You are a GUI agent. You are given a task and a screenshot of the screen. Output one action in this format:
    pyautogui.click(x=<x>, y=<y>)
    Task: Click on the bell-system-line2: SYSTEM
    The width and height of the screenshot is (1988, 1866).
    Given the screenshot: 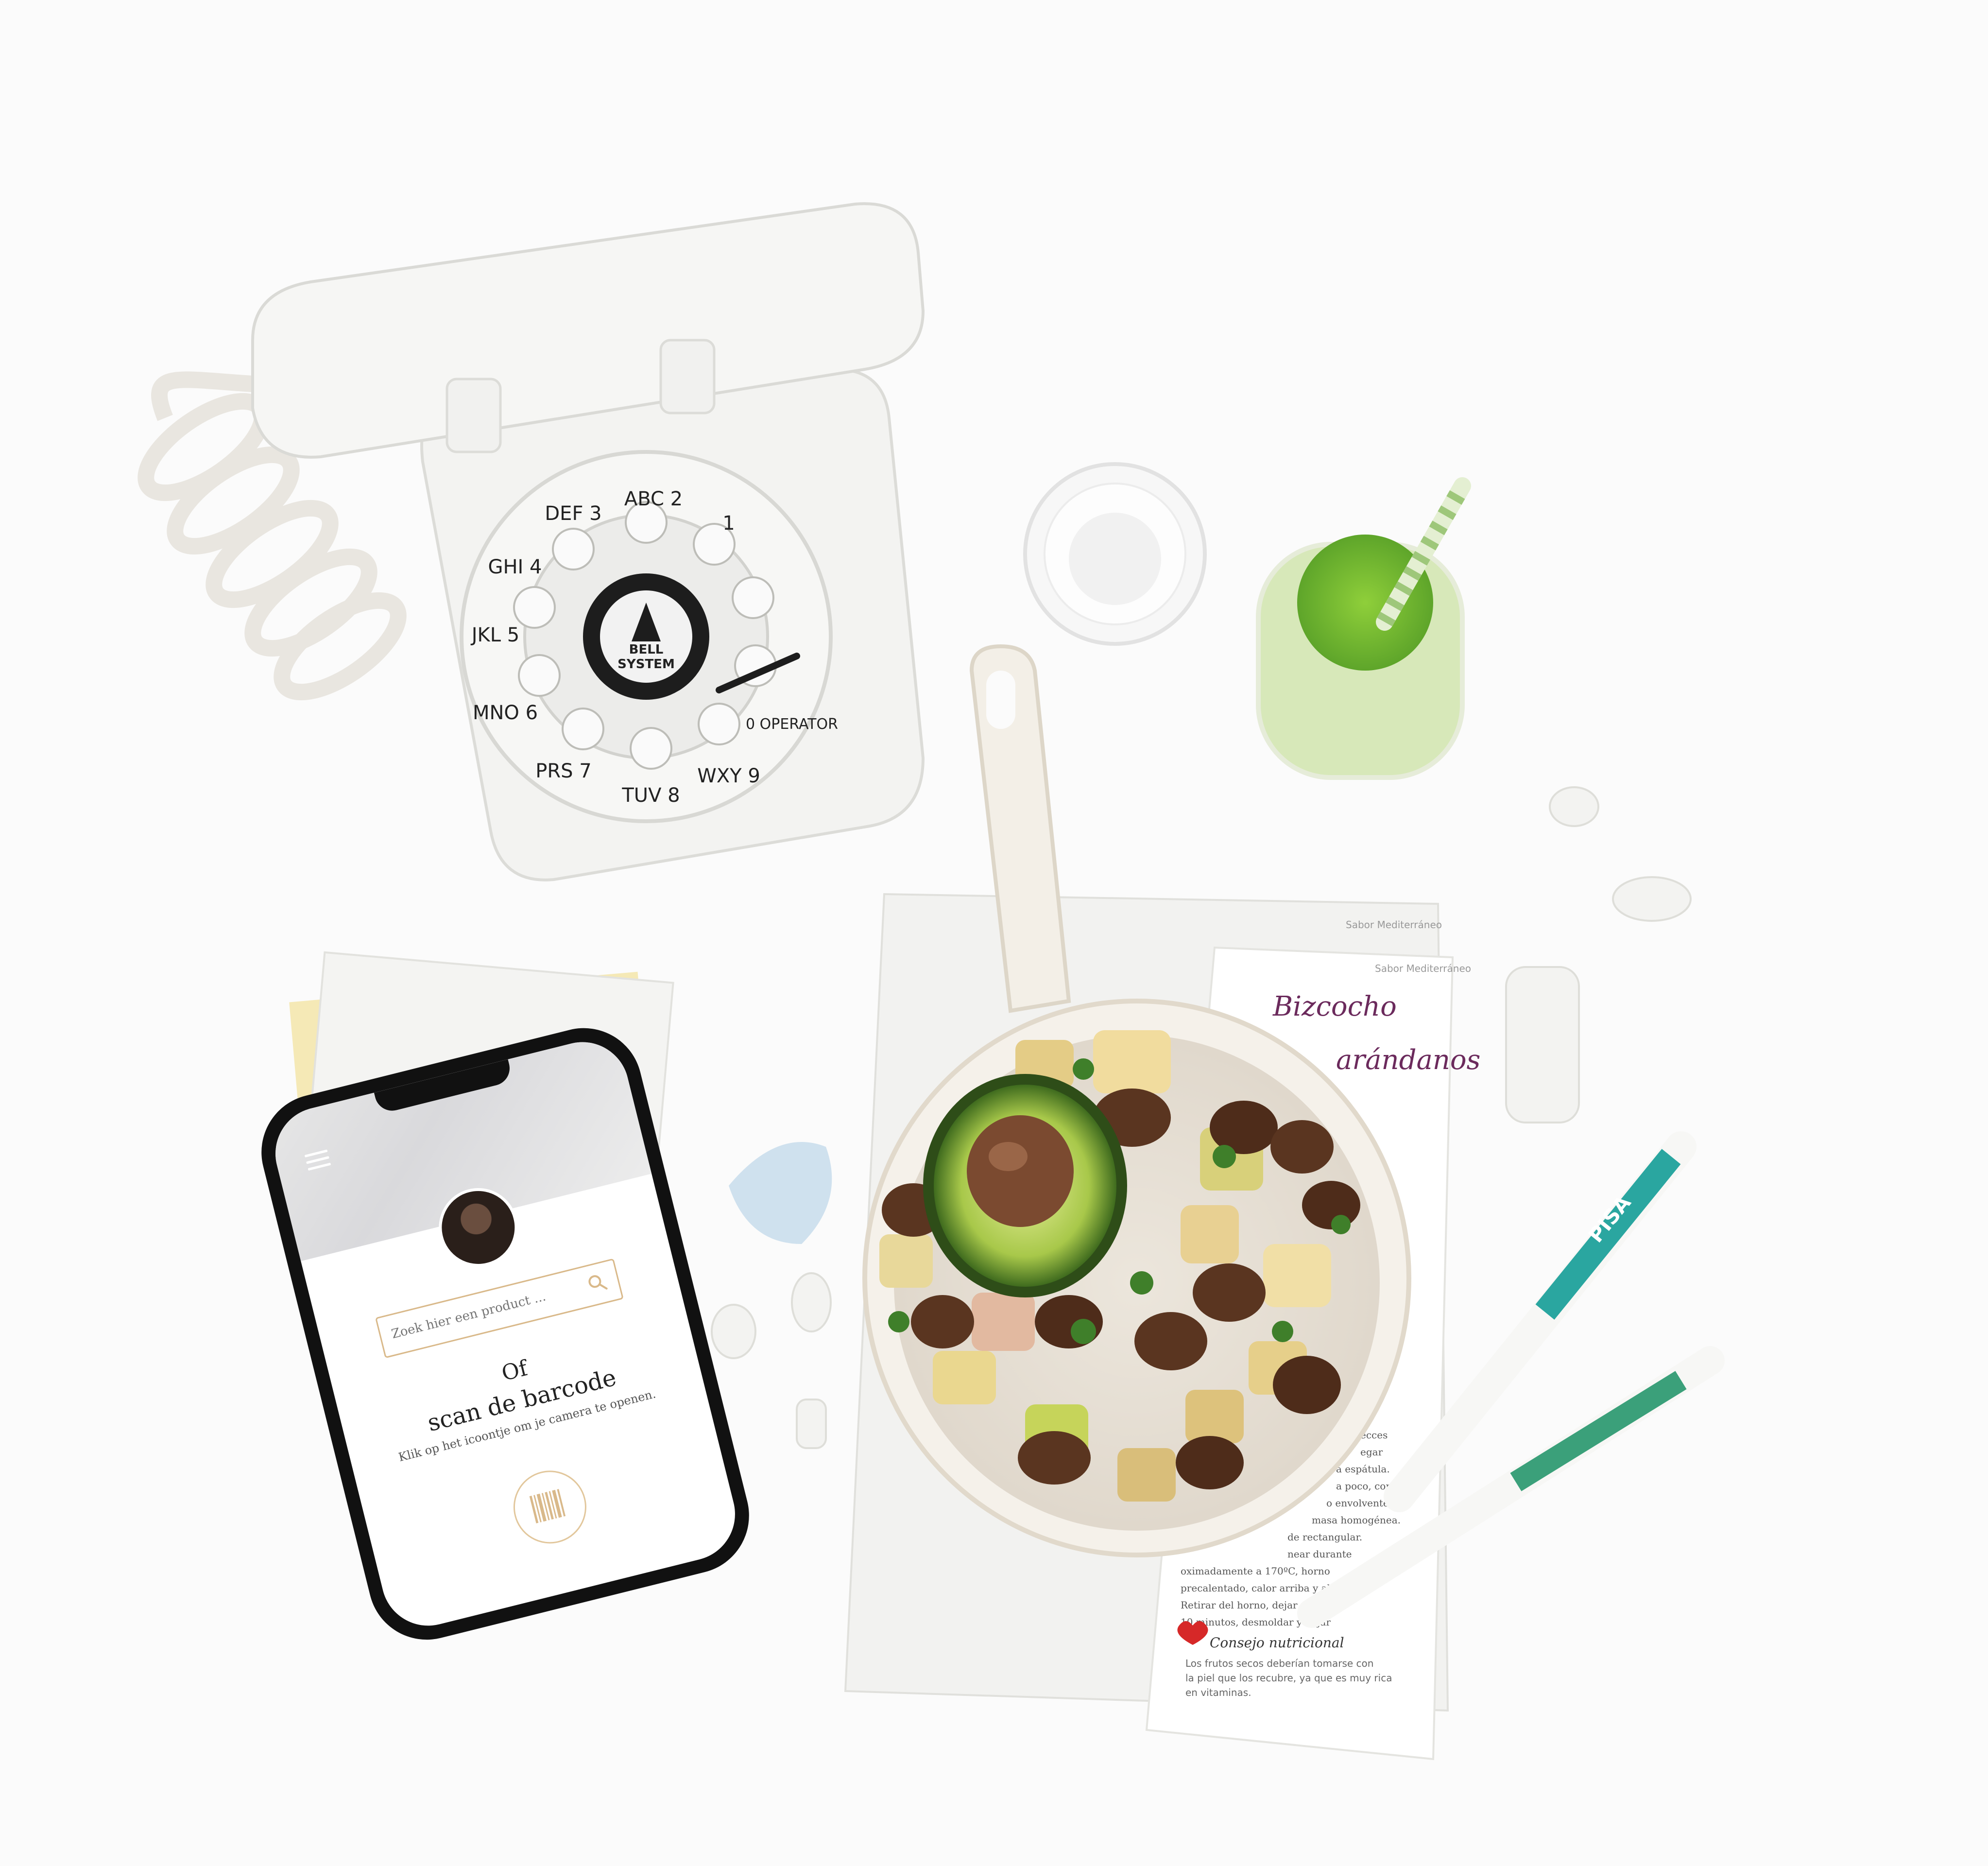 What is the action you would take?
    pyautogui.click(x=646, y=664)
    